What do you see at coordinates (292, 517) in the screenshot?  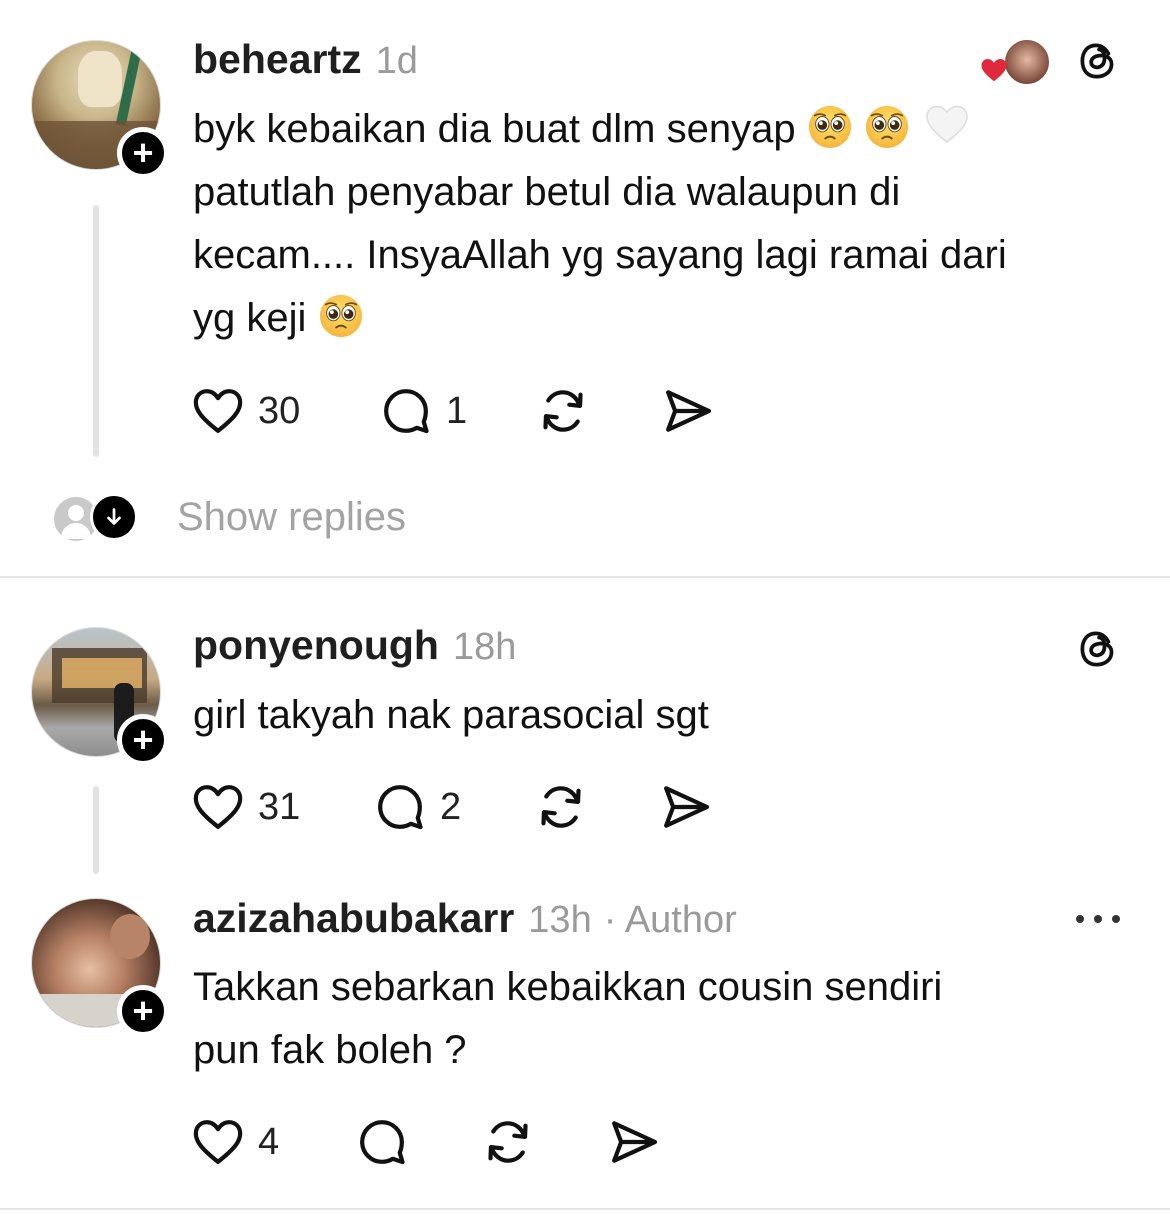 I see `show-replies-label: Show replies` at bounding box center [292, 517].